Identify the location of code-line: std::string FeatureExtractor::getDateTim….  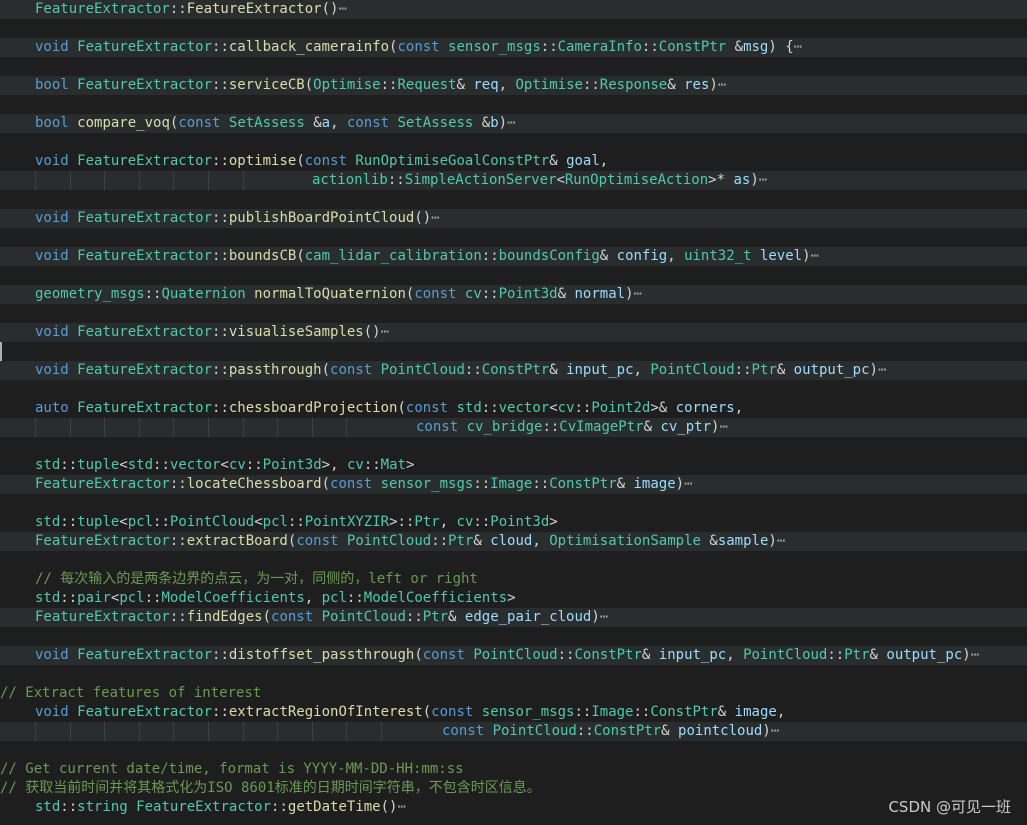
(513, 807).